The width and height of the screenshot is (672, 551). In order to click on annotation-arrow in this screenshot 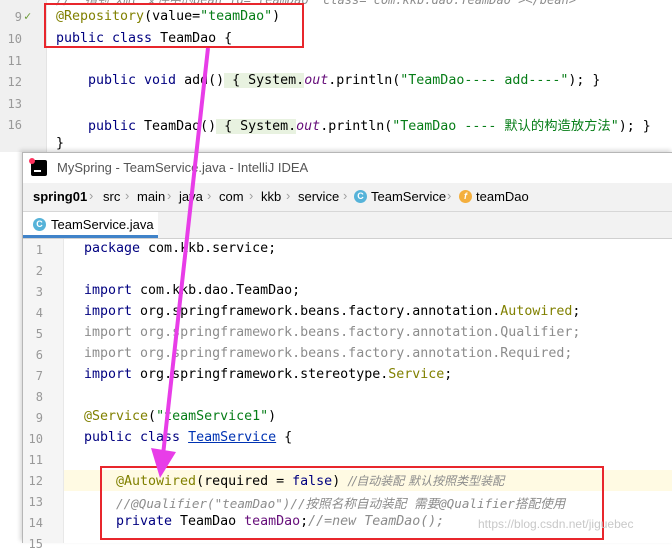, I will do `click(180, 262)`.